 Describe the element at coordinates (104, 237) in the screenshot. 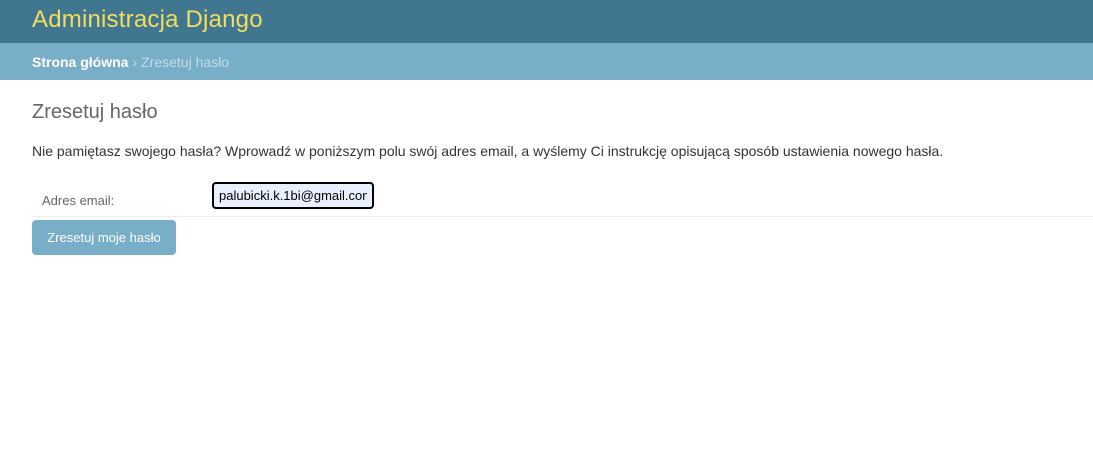

I see `reset-password-button: Zresetuj moje hasło` at that location.